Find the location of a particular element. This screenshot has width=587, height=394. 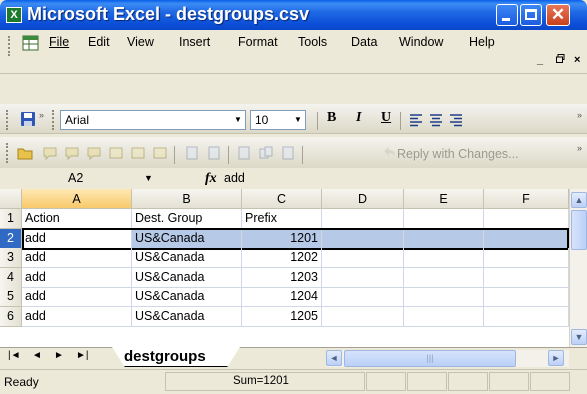

cell-e4 is located at coordinates (444, 278).